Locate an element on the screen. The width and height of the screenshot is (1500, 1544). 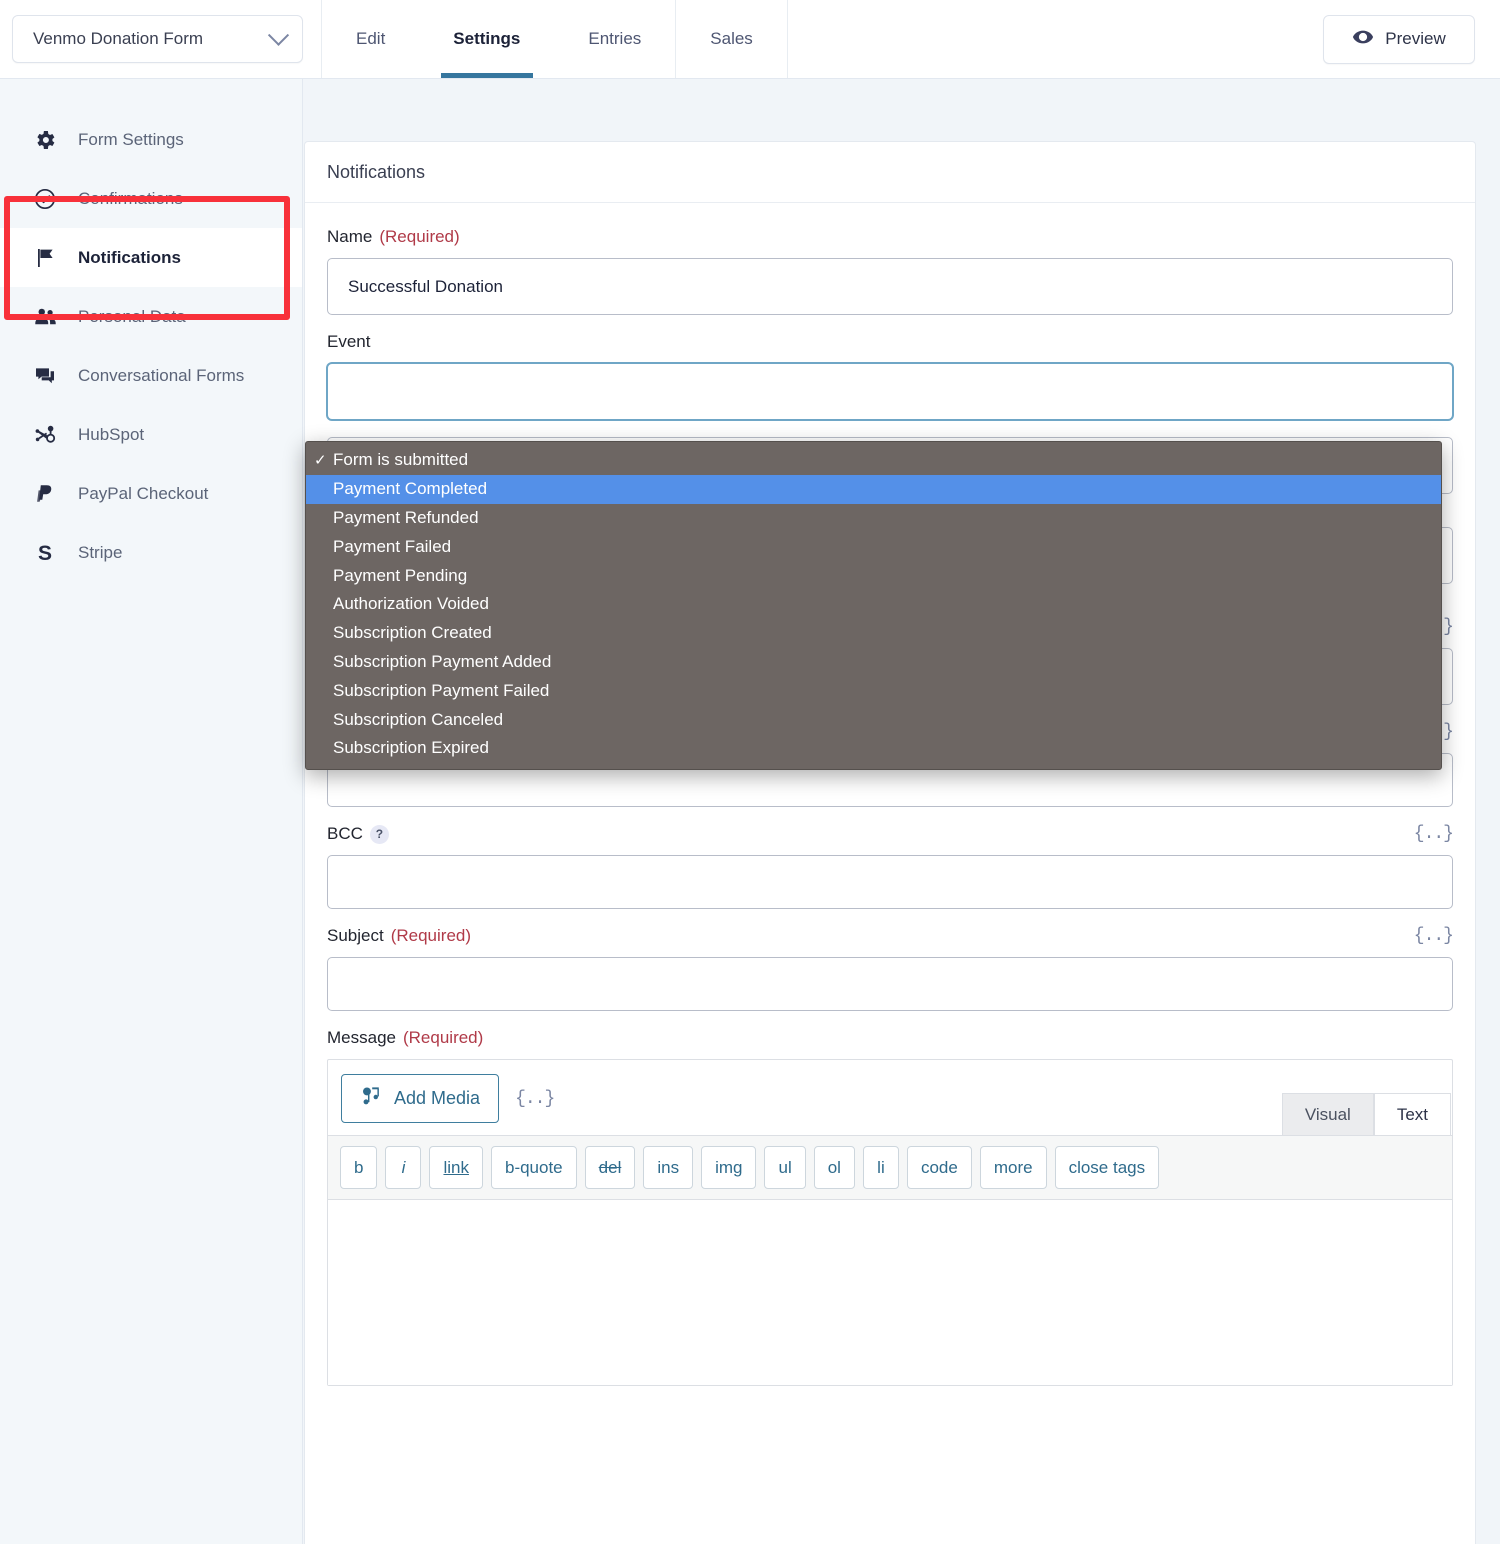
field-bcc: BCC ? {..} is located at coordinates (890, 866).